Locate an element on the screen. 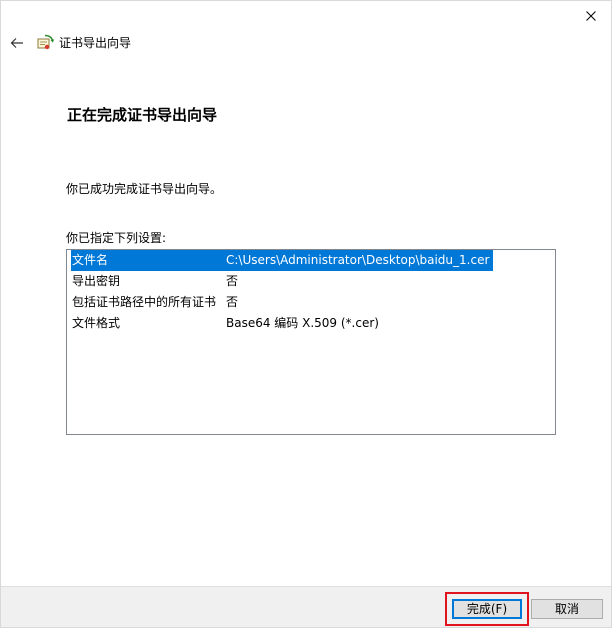  settings-row-file-format: 文件格式 Base64 编码 X.509 (*.cer) is located at coordinates (311, 323).